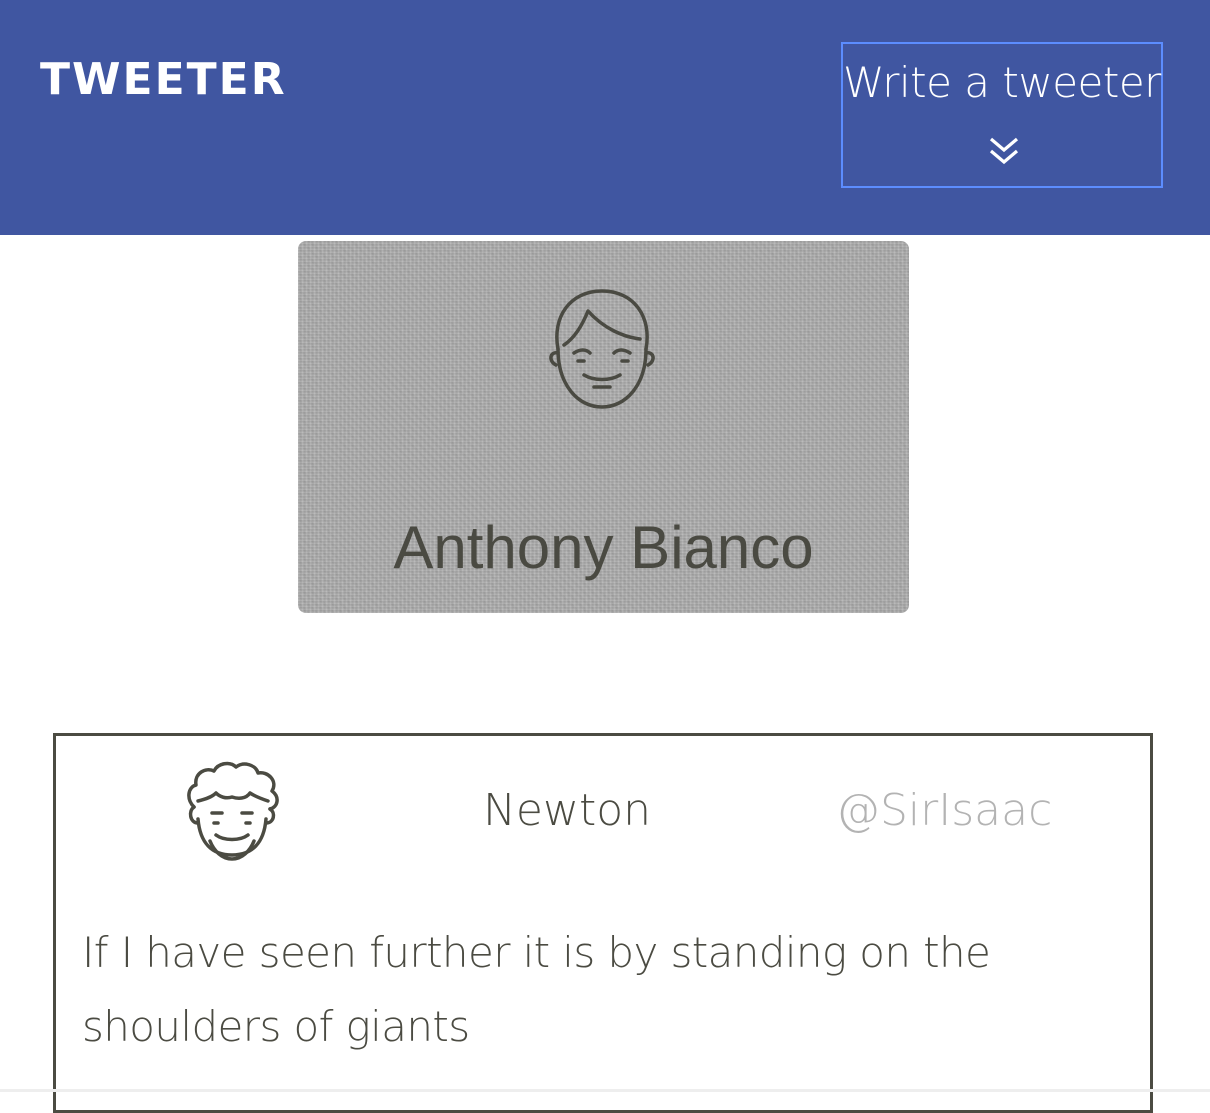  Describe the element at coordinates (1002, 115) in the screenshot. I see `write-tweet-button: Write a tweeter` at that location.